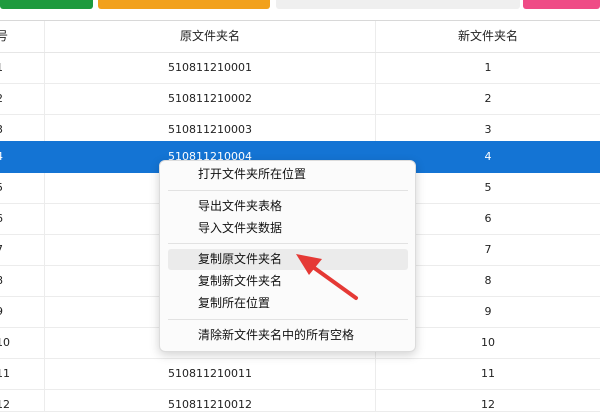  Describe the element at coordinates (288, 206) in the screenshot. I see `menu-item-export-folder-table: 导出文件夹表格` at that location.